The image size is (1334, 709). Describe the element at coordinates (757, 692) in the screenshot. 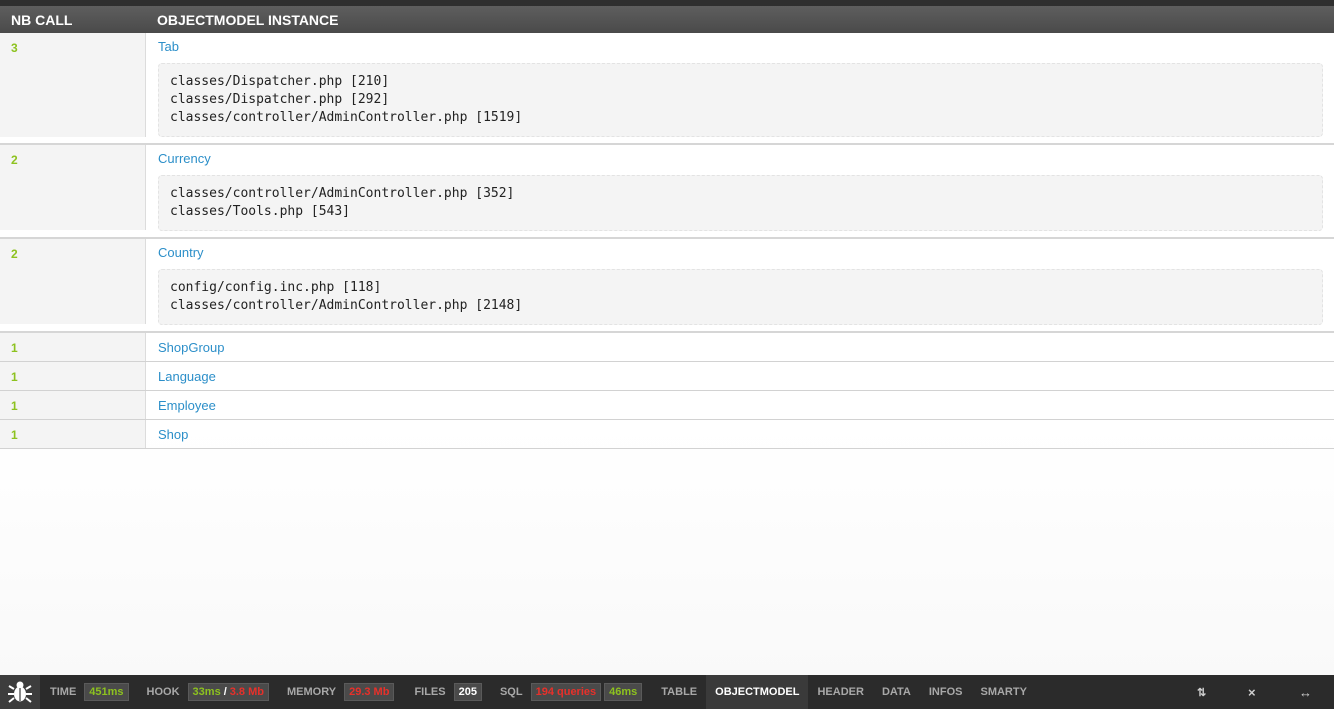

I see `tab-objectmodel: OBJECTMODEL` at that location.